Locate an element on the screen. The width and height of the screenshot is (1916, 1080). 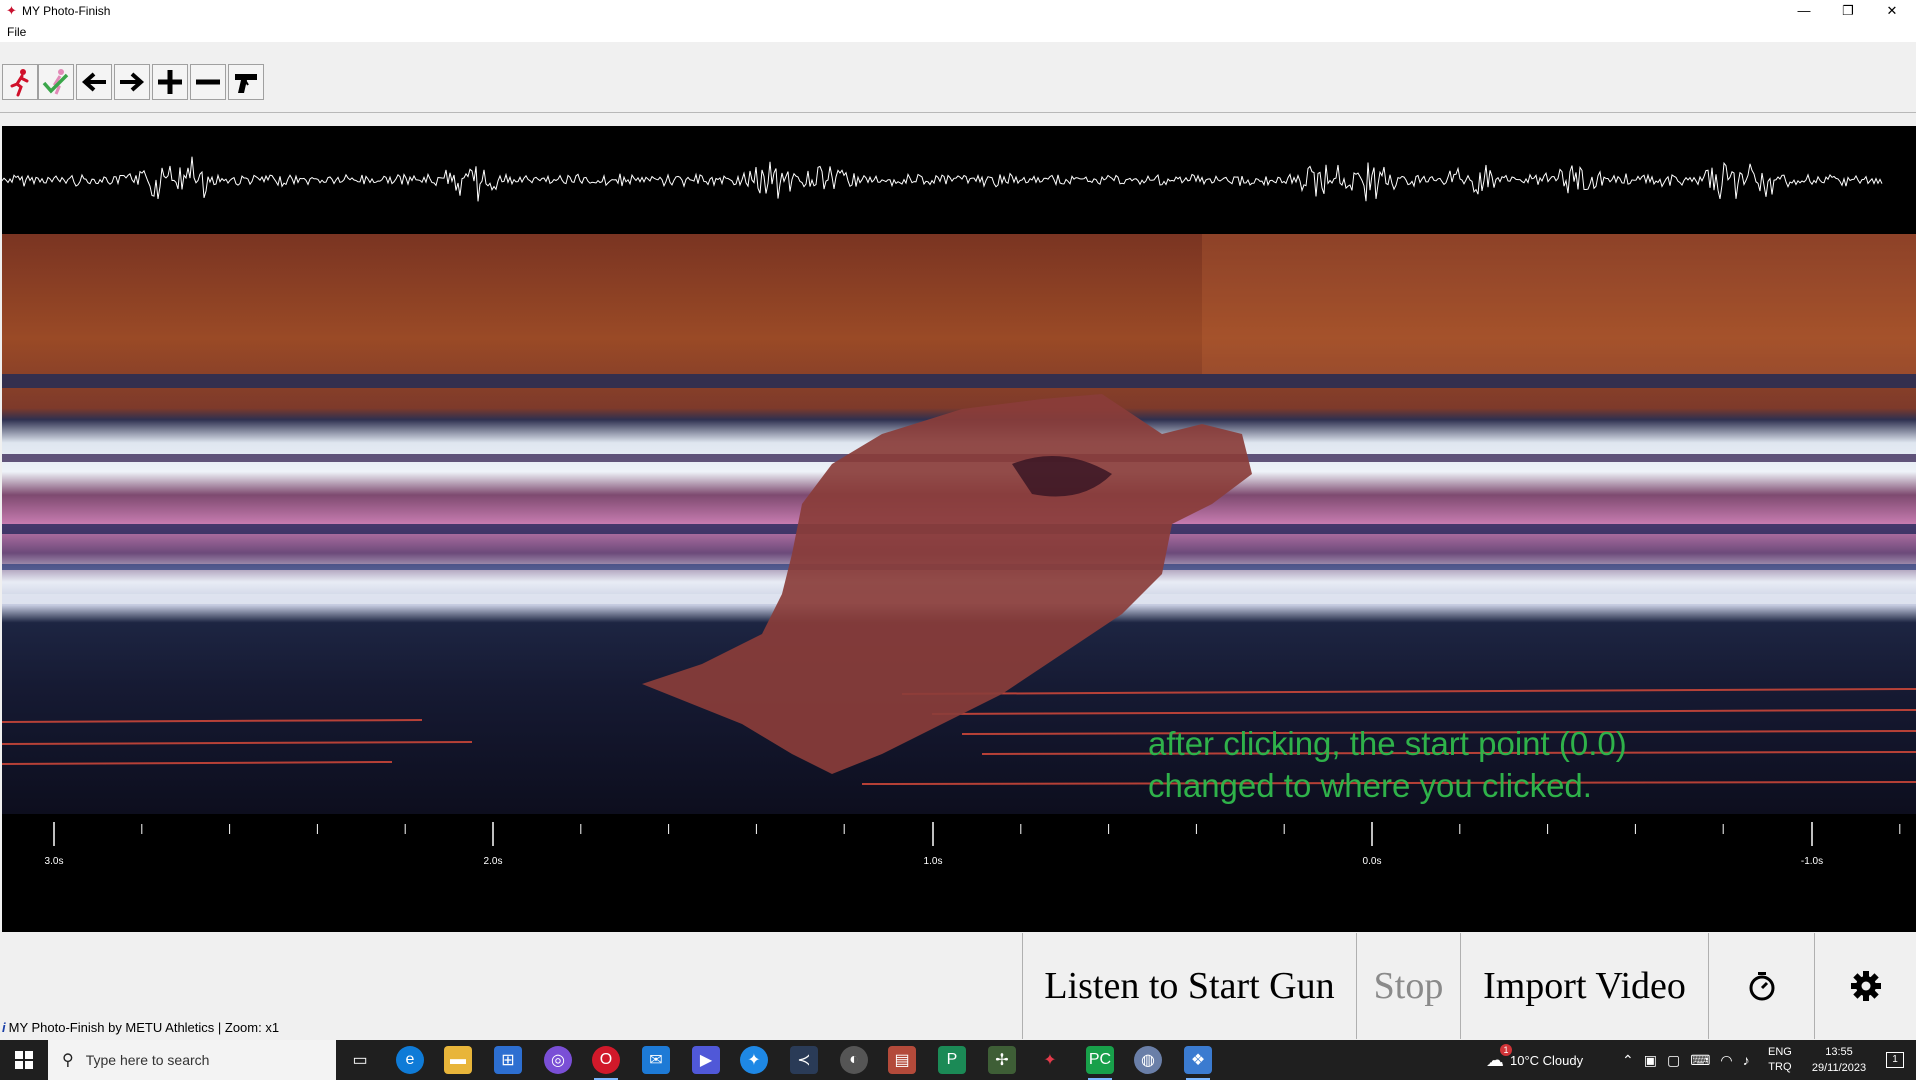
taskbar-search: ⚲ Type here to search is located at coordinates (192, 1060).